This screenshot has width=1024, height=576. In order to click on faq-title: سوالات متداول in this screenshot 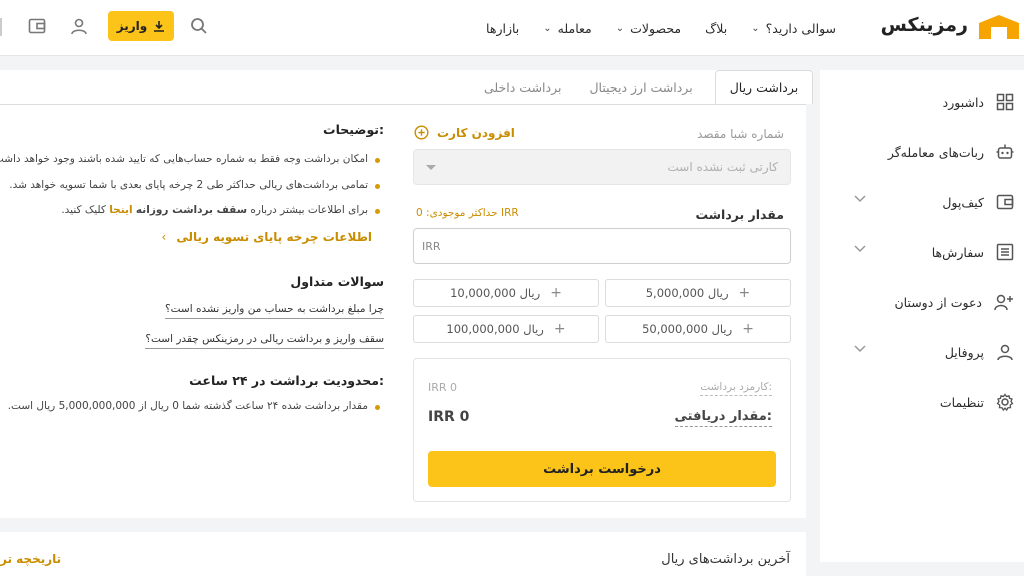, I will do `click(337, 281)`.